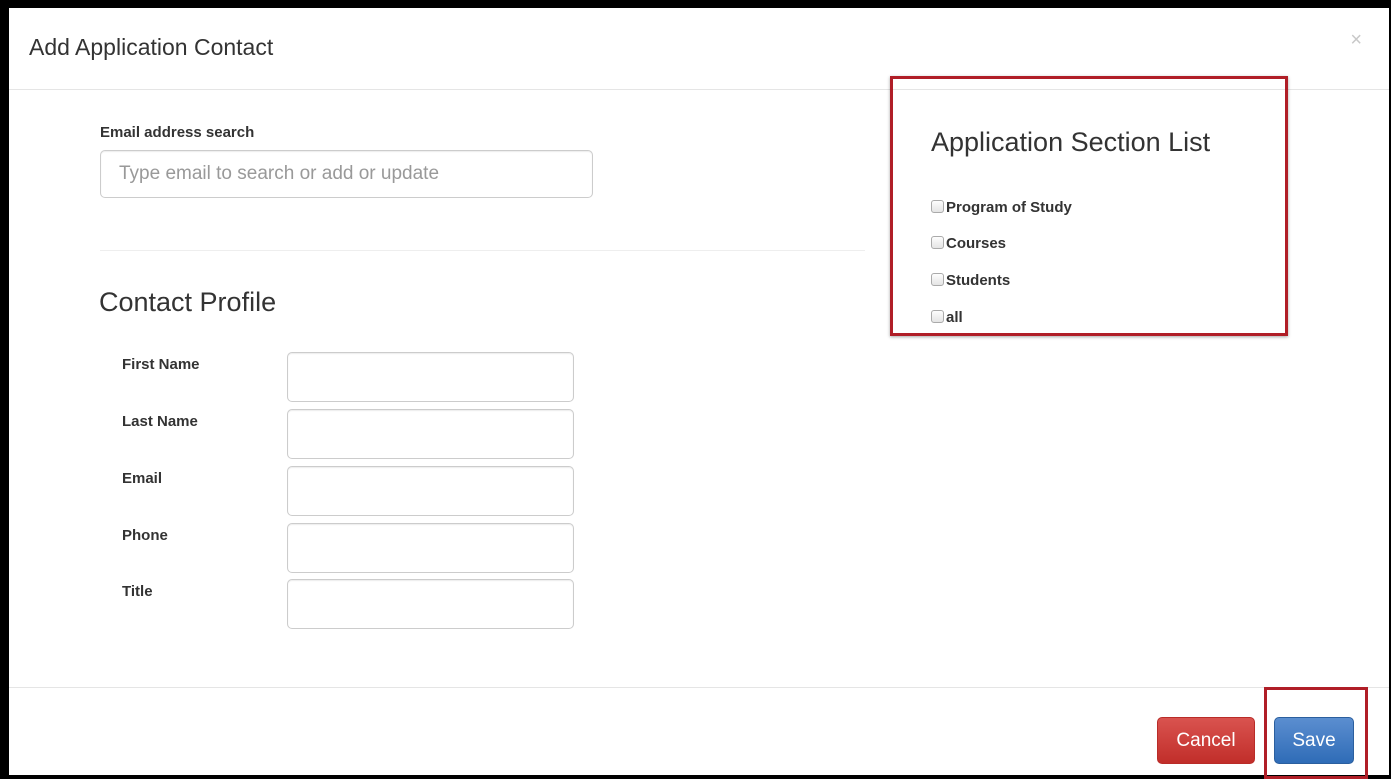 The height and width of the screenshot is (779, 1391). What do you see at coordinates (137, 591) in the screenshot?
I see `title-label: Title` at bounding box center [137, 591].